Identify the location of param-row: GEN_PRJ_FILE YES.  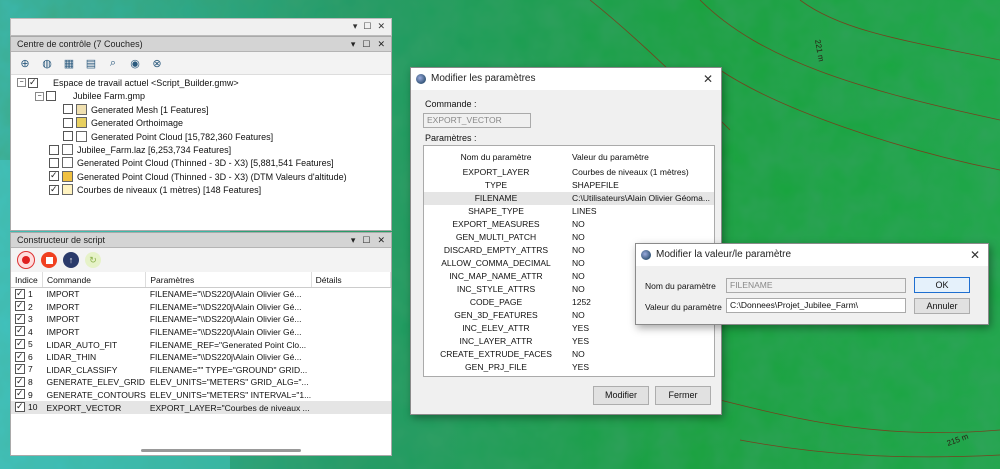
(569, 367).